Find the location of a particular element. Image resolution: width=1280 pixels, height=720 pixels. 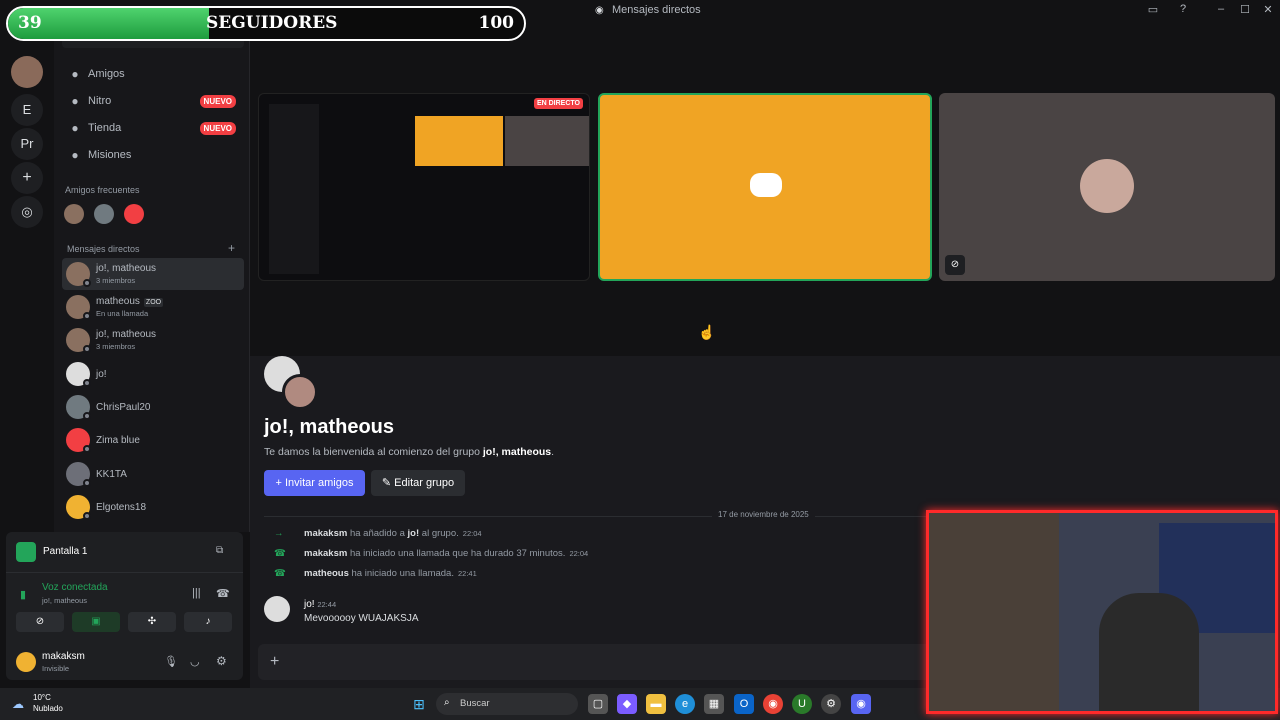

server-avatar is located at coordinates (27, 72).